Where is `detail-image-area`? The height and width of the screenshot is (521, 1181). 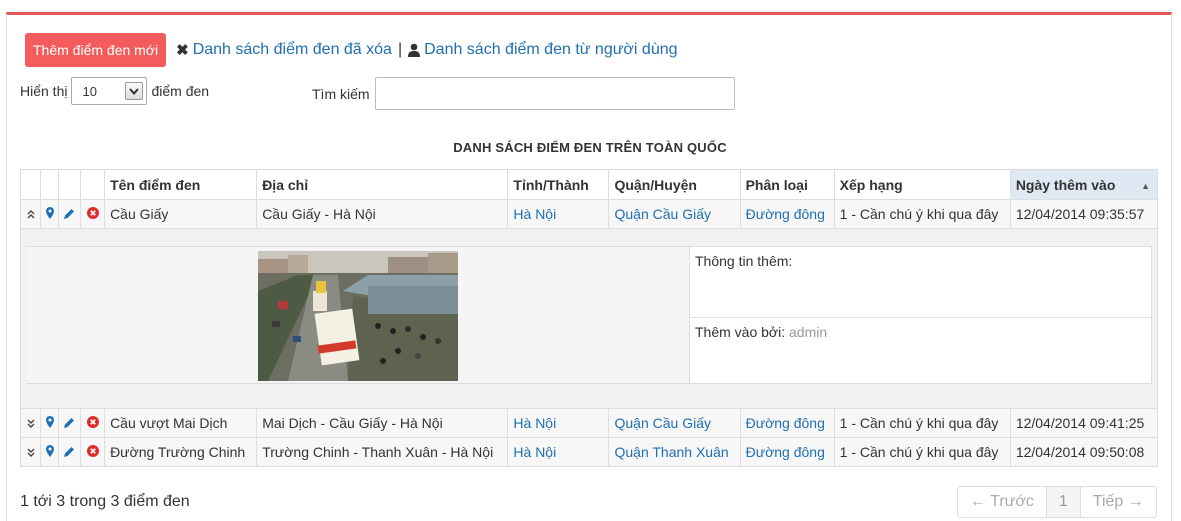
detail-image-area is located at coordinates (358, 315).